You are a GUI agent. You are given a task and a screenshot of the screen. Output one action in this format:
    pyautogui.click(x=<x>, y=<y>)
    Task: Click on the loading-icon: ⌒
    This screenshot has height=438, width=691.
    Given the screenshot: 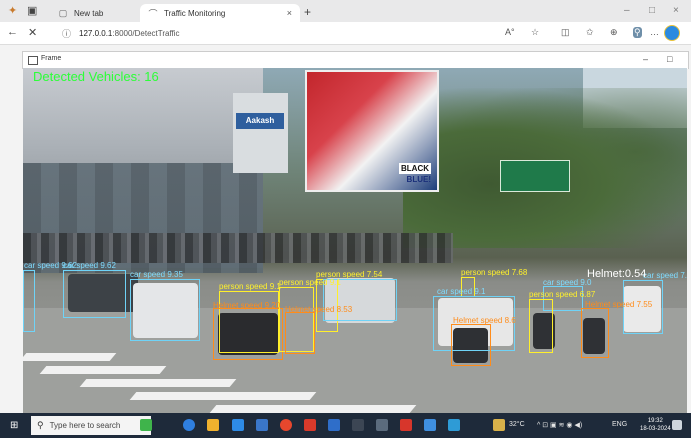 What is the action you would take?
    pyautogui.click(x=153, y=13)
    